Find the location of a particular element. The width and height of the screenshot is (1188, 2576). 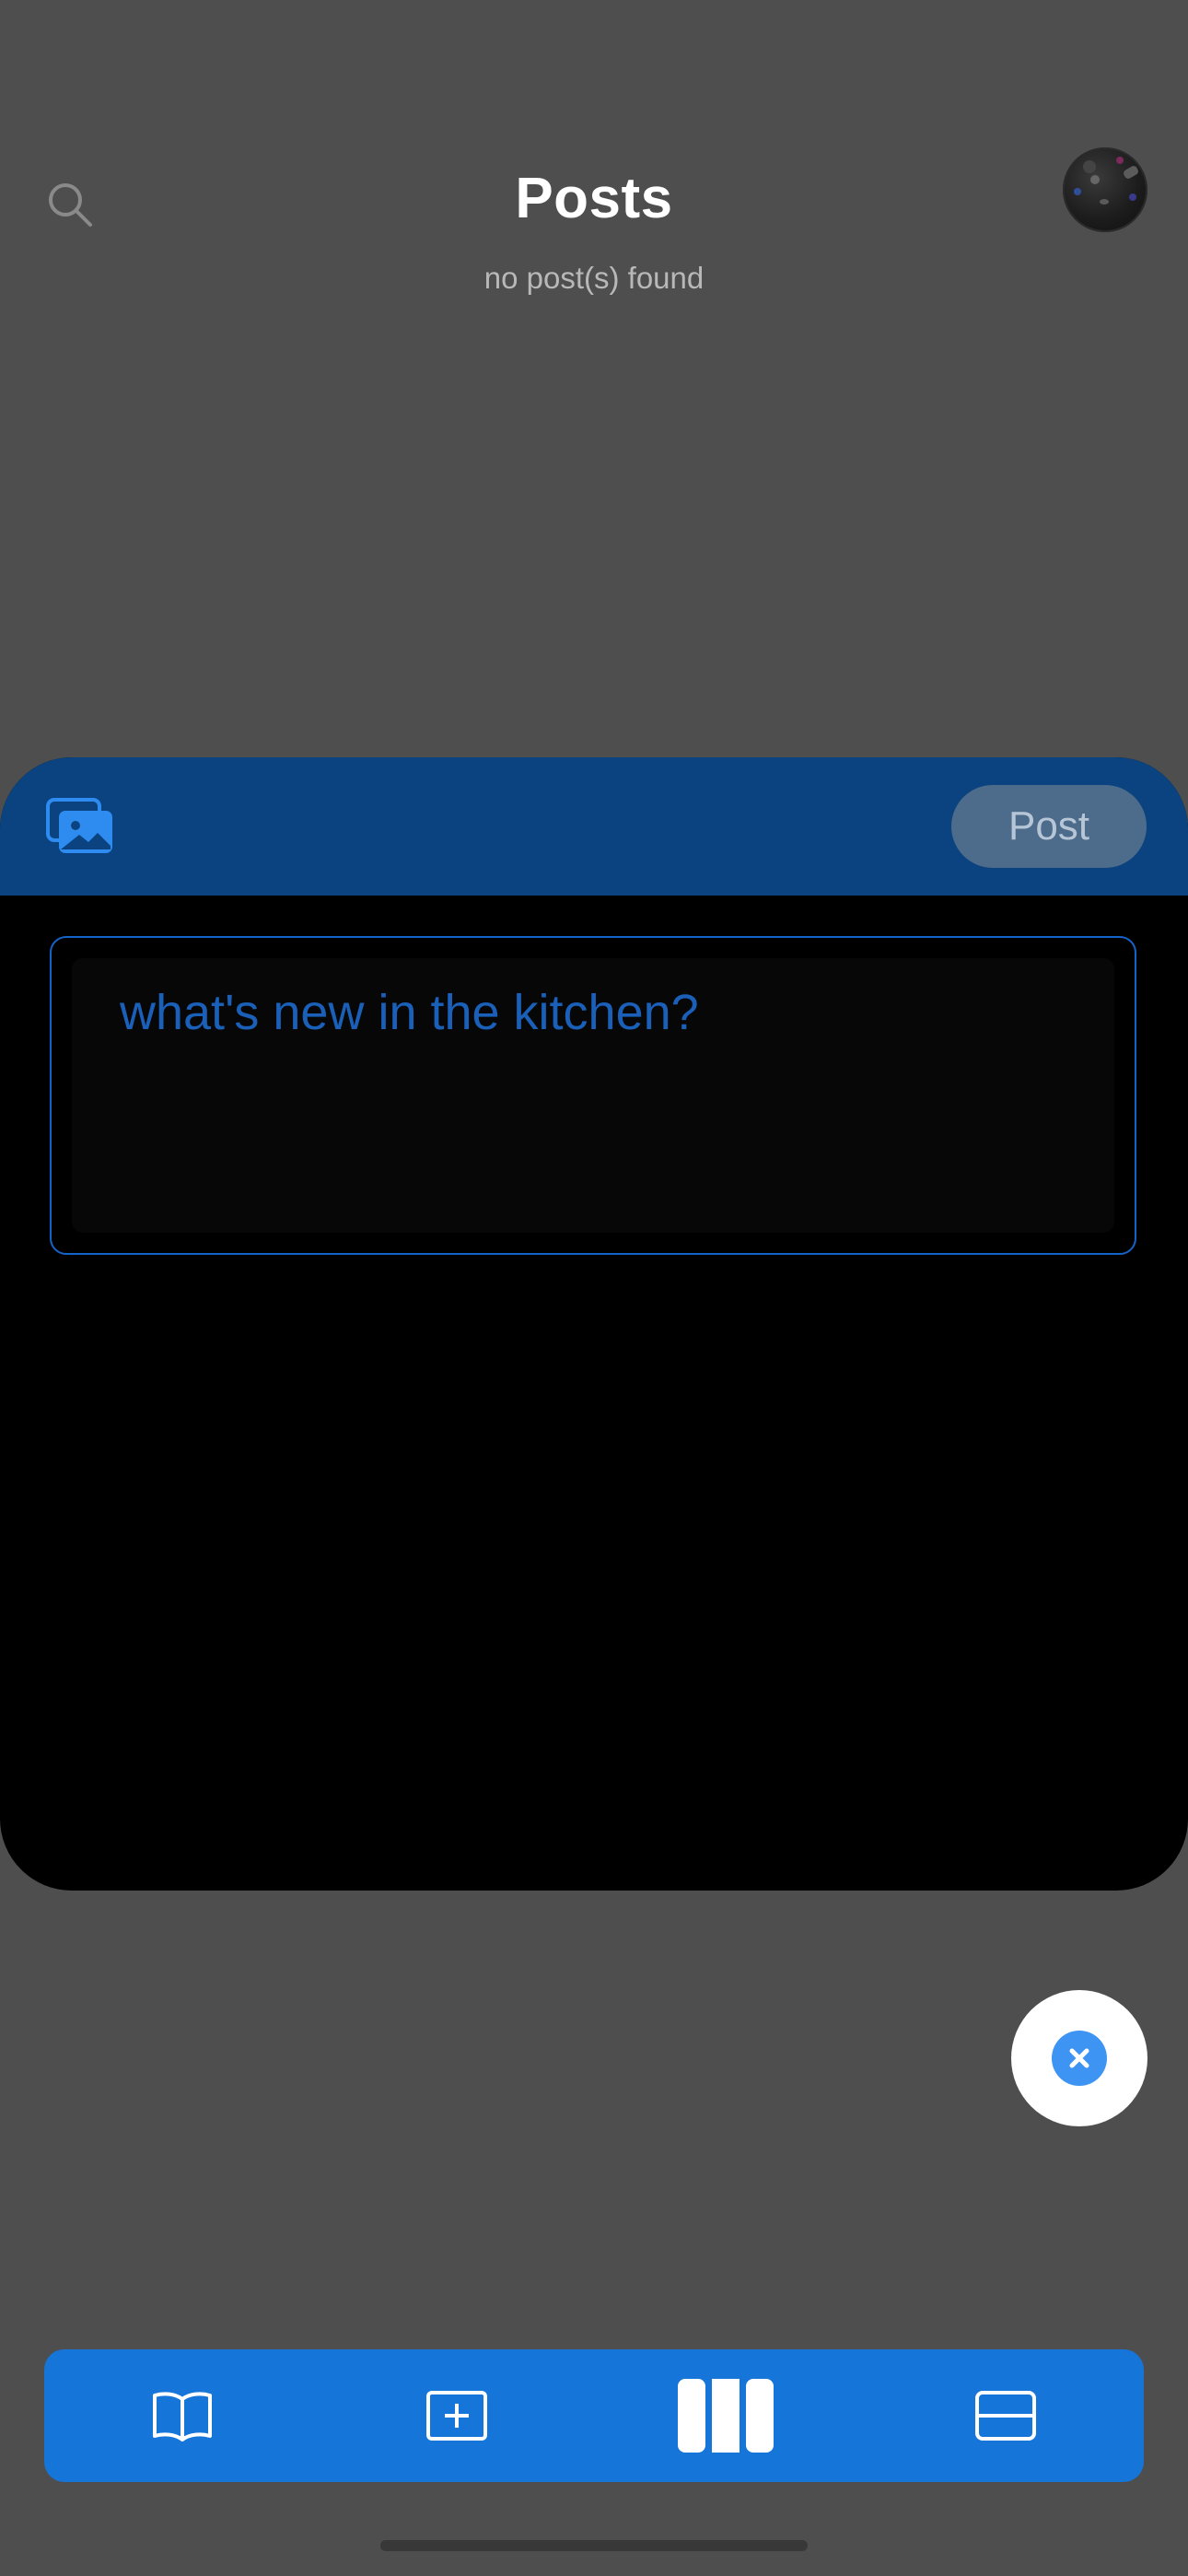

avatar is located at coordinates (1105, 189).